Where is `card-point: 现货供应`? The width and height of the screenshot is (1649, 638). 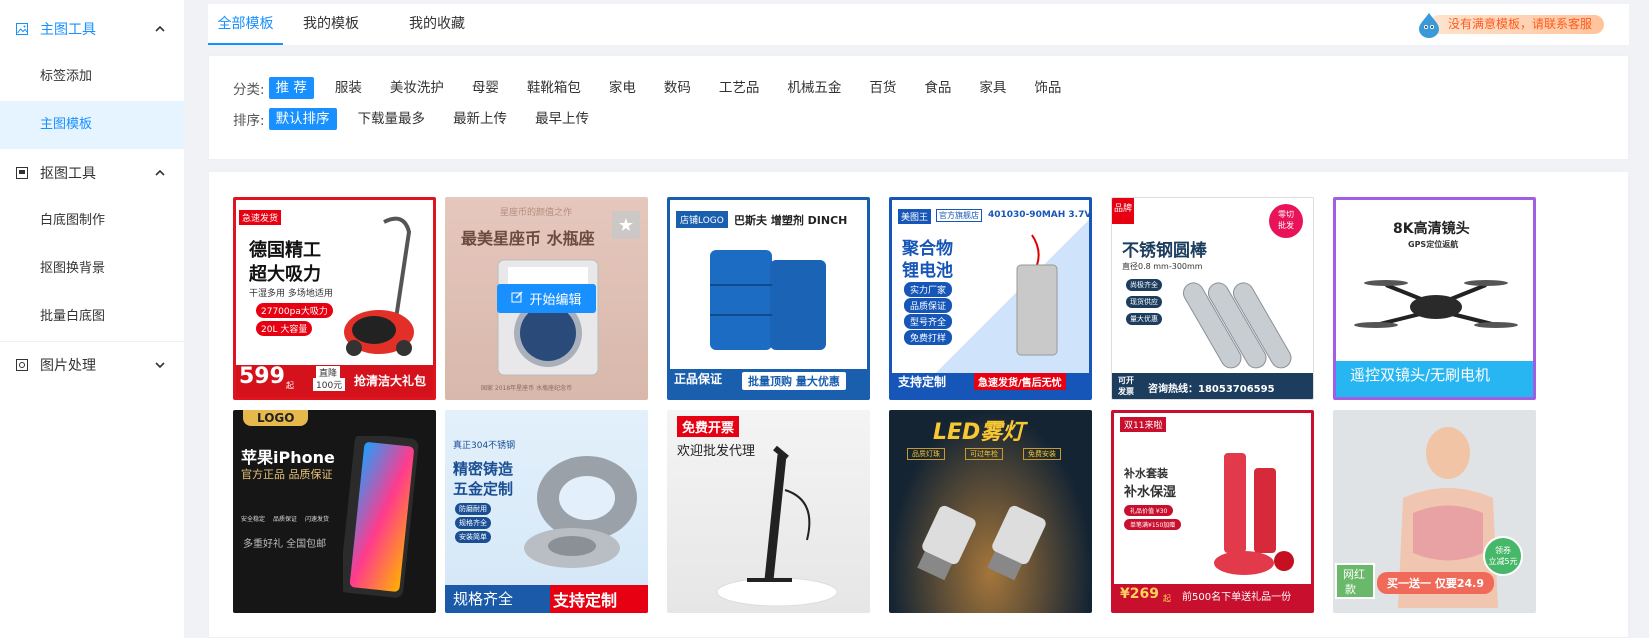 card-point: 现货供应 is located at coordinates (1144, 302).